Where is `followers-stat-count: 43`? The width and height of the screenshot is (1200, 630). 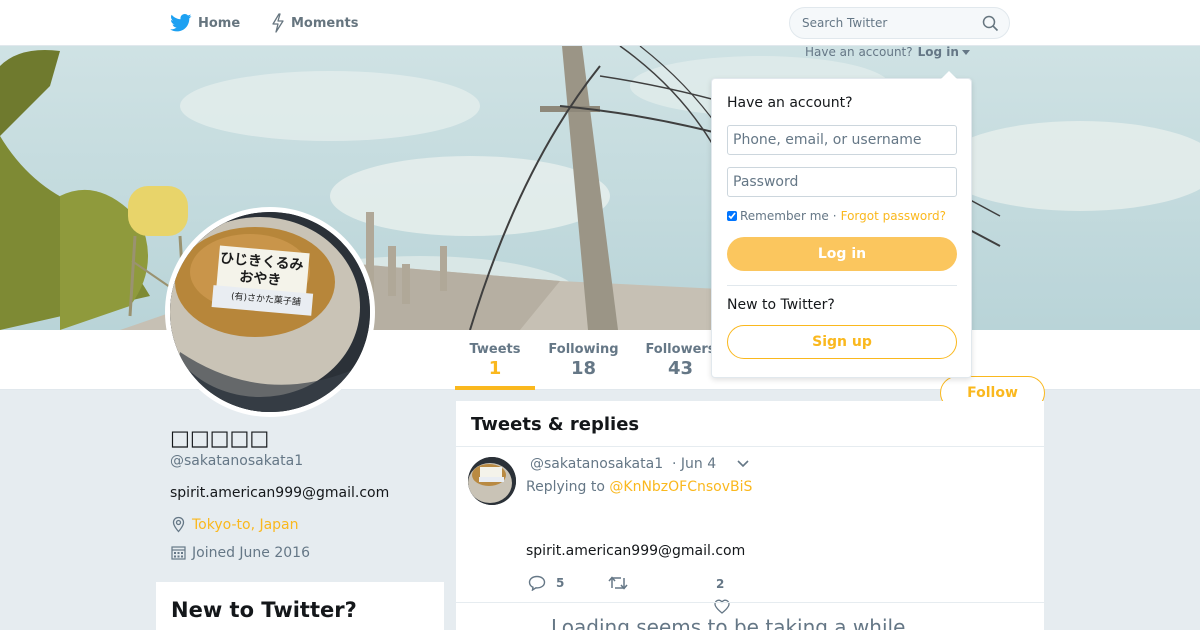 followers-stat-count: 43 is located at coordinates (680, 368).